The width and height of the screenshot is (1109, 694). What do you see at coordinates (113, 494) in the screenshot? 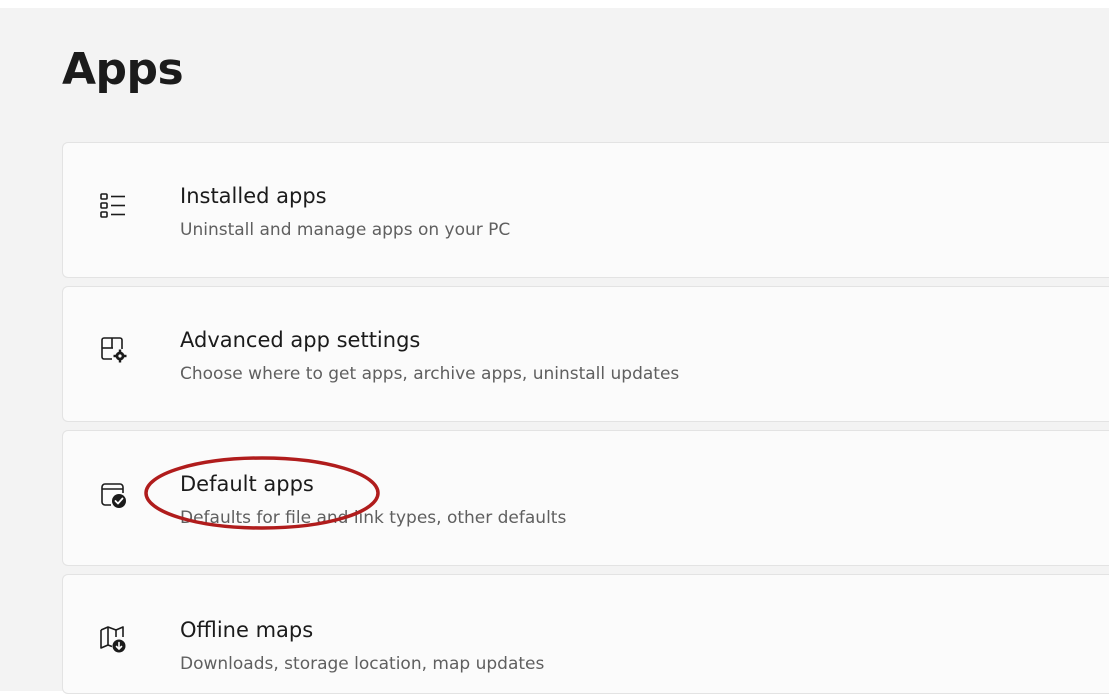
I see `default-apps-icon` at bounding box center [113, 494].